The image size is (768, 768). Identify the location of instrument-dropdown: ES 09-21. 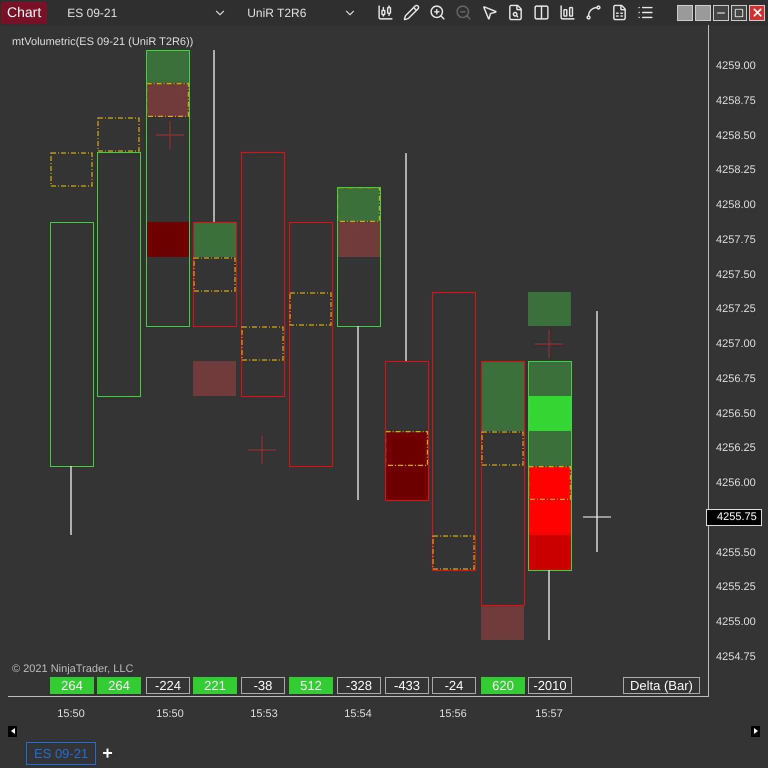
(147, 13).